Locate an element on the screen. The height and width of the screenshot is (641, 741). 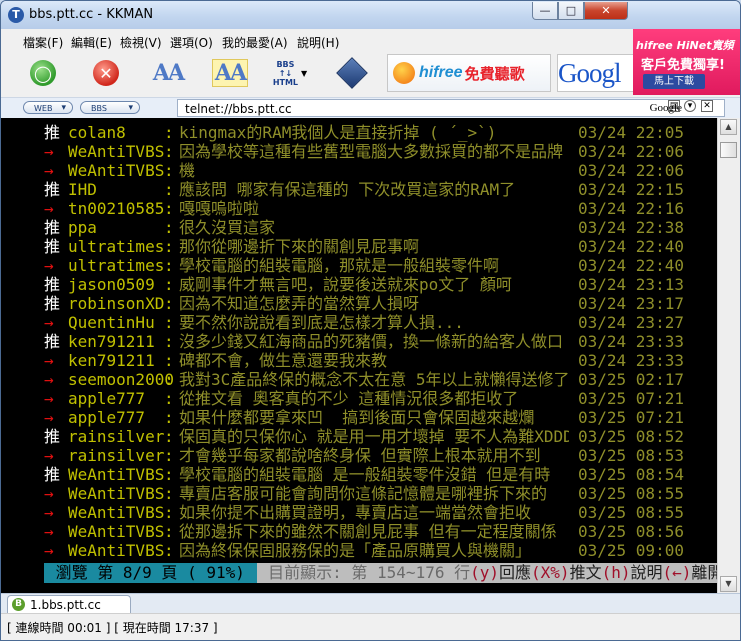
menu-view: 檢視(V) is located at coordinates (141, 42).